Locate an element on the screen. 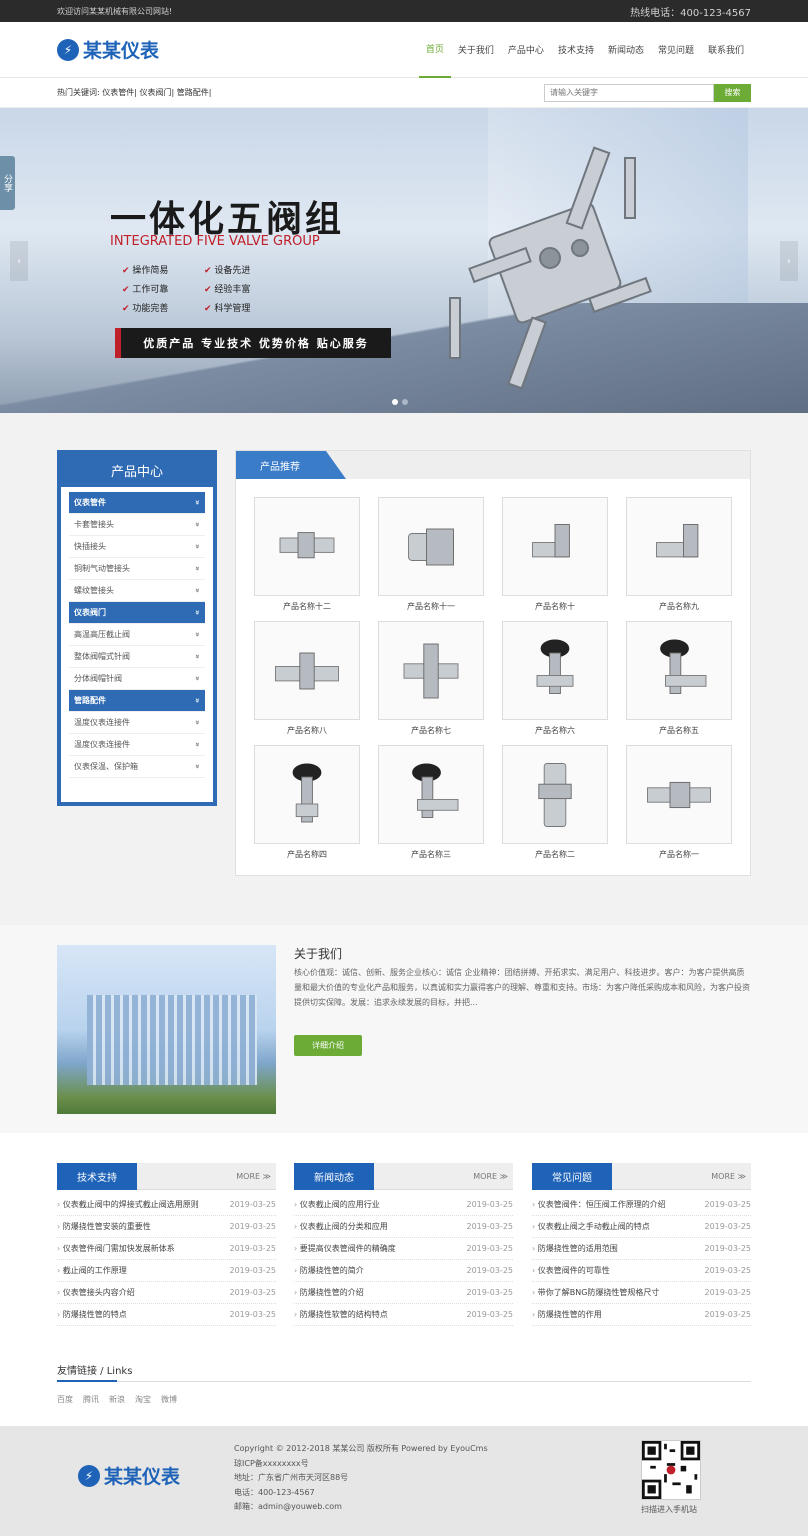  news-title: 防爆挠性管安装的重要性 is located at coordinates (104, 1226).